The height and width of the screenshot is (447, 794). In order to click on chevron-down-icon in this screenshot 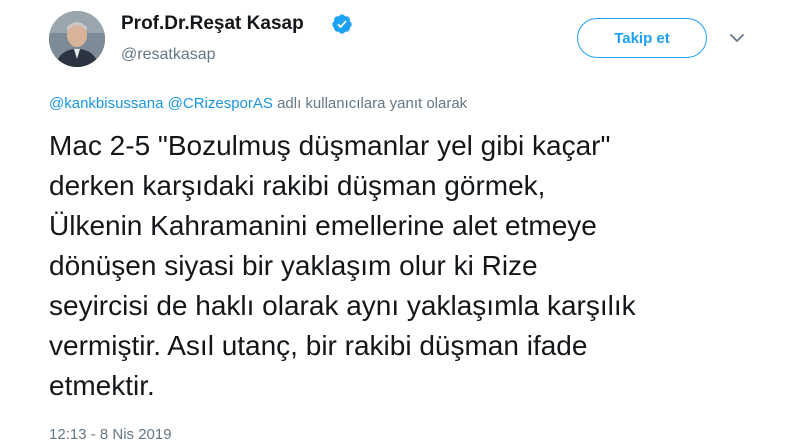, I will do `click(737, 38)`.